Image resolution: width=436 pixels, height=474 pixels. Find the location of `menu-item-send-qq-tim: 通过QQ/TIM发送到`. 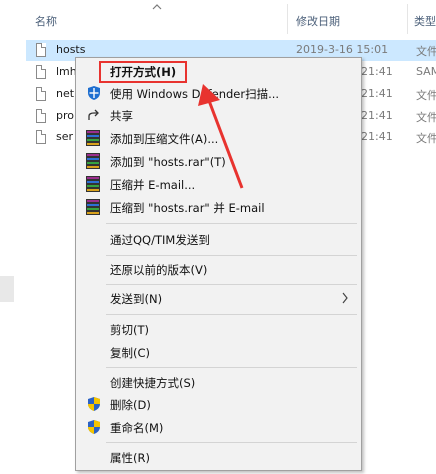

menu-item-send-qq-tim: 通过QQ/TIM发送到 is located at coordinates (218, 239).